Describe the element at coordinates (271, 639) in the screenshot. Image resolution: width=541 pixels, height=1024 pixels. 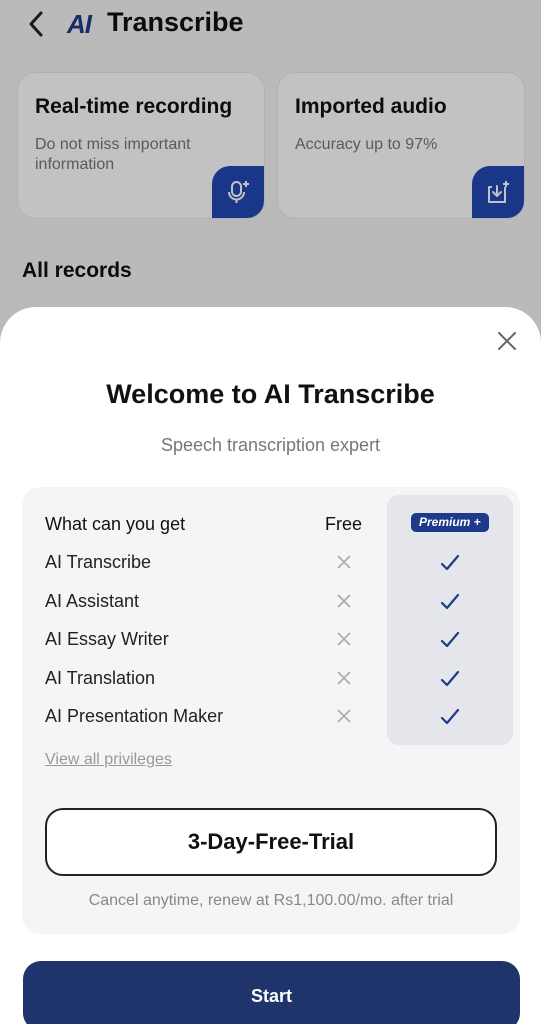
I see `table-row: AI Essay Writer` at that location.